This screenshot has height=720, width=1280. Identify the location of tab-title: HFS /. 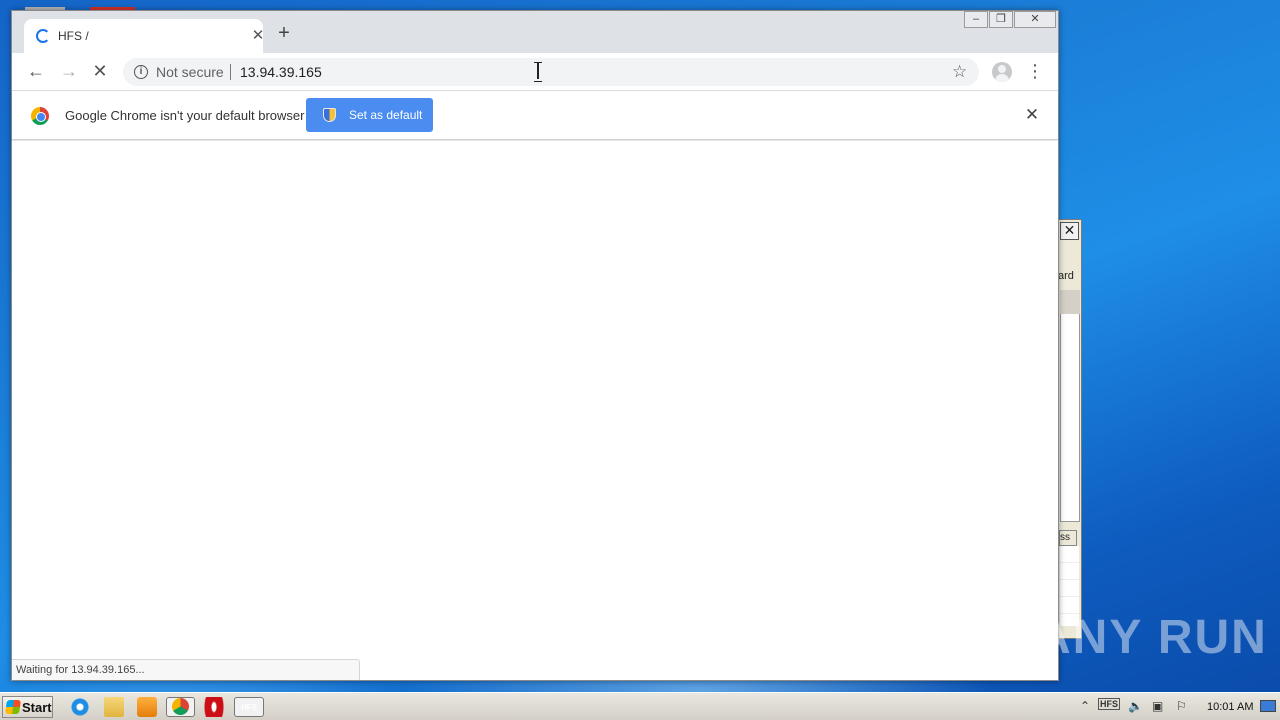
(73, 36).